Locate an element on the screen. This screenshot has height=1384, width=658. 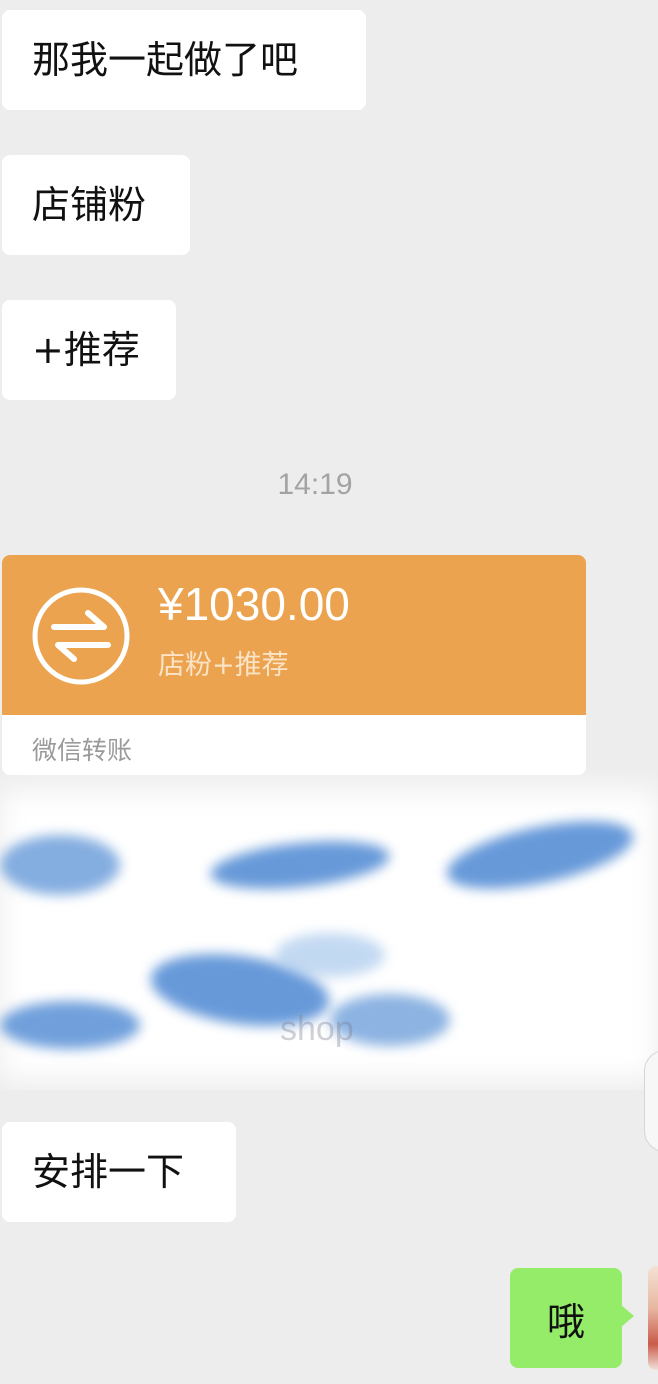
redaction-text: shop is located at coordinates (317, 1029).